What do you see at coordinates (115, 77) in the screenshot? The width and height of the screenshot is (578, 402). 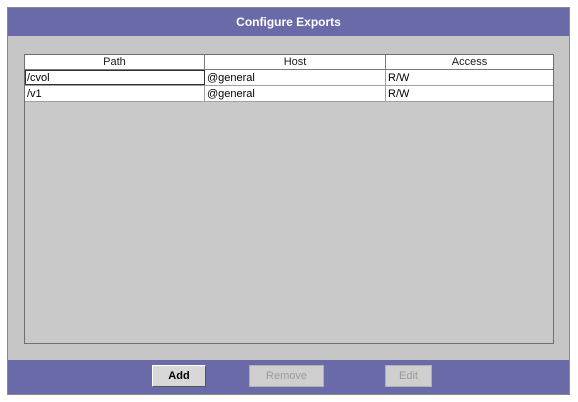 I see `cell-path: /cvol` at bounding box center [115, 77].